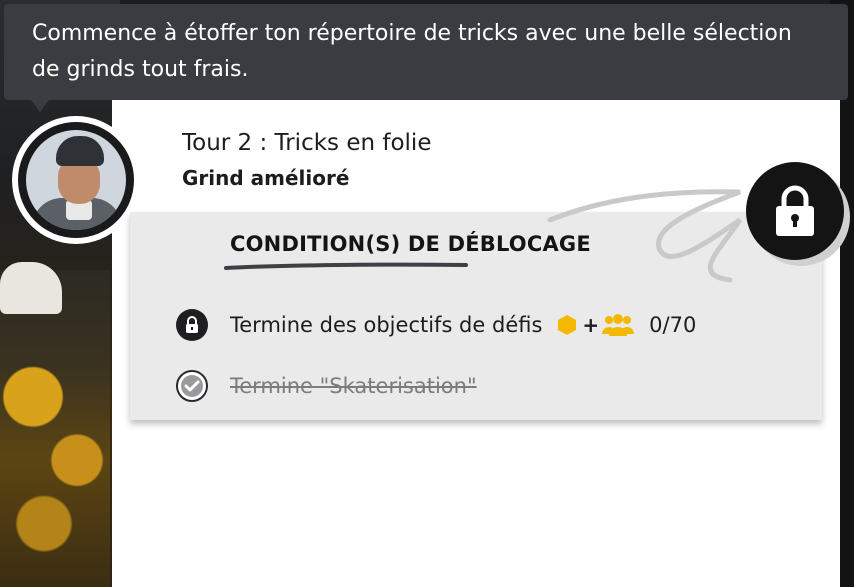 Image resolution: width=854 pixels, height=587 pixels. Describe the element at coordinates (353, 386) in the screenshot. I see `condition-label: Termine "Skaterisation"` at that location.